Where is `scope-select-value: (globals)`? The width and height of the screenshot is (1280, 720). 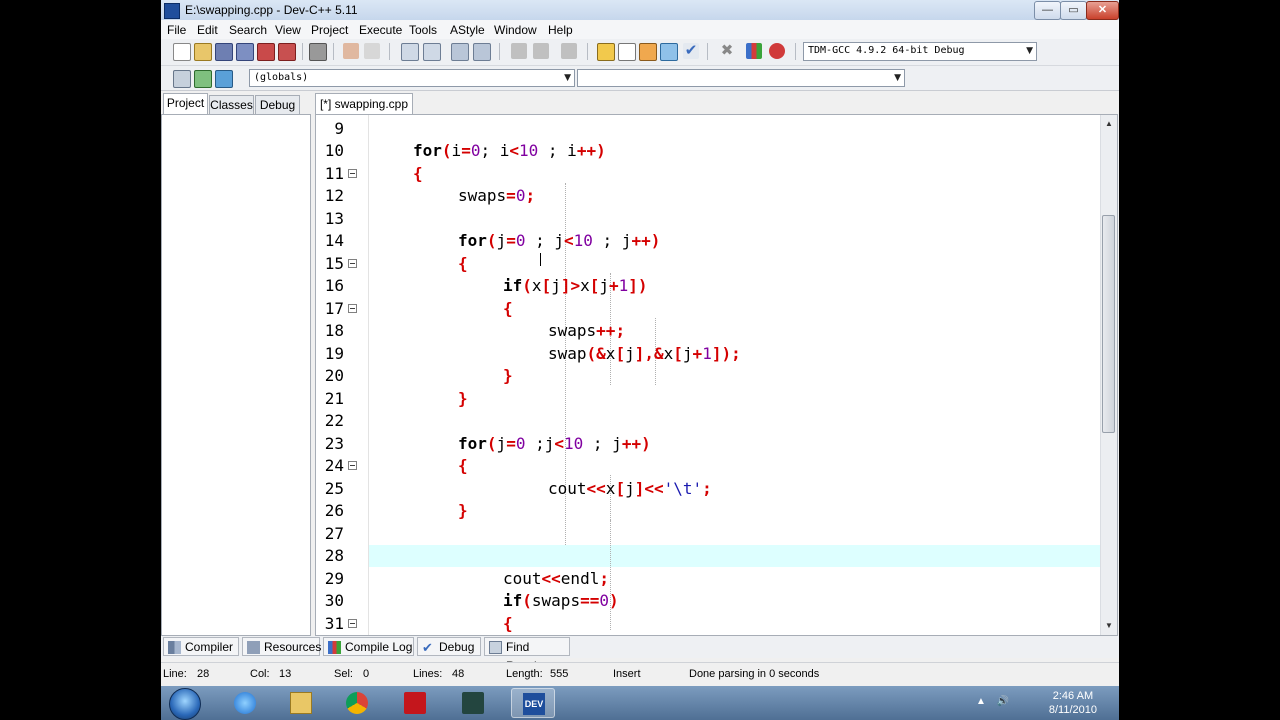 scope-select-value: (globals) is located at coordinates (281, 77).